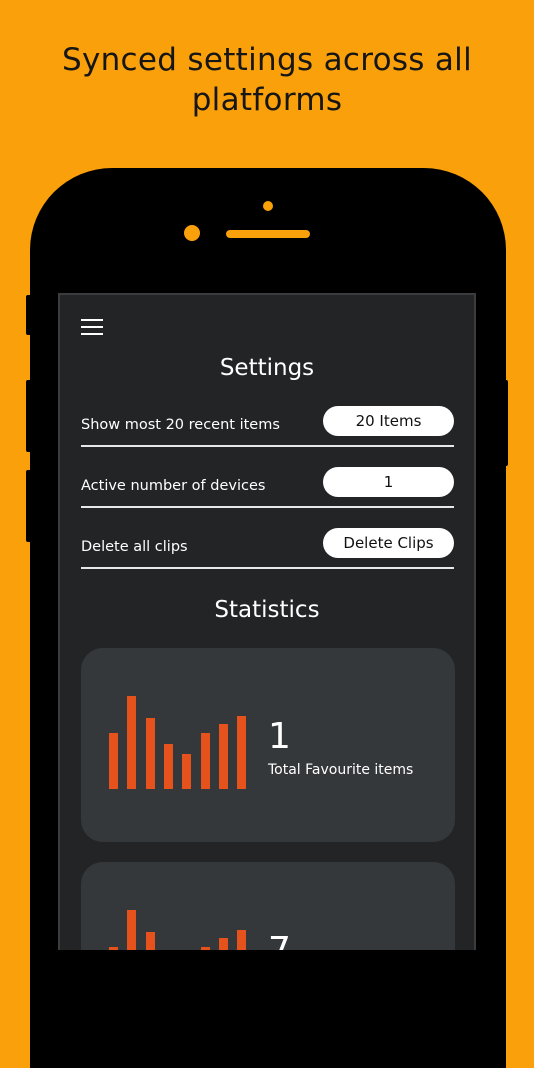 This screenshot has width=534, height=1068. Describe the element at coordinates (267, 495) in the screenshot. I see `setting-row-active-devices: Active number of devices 1` at that location.